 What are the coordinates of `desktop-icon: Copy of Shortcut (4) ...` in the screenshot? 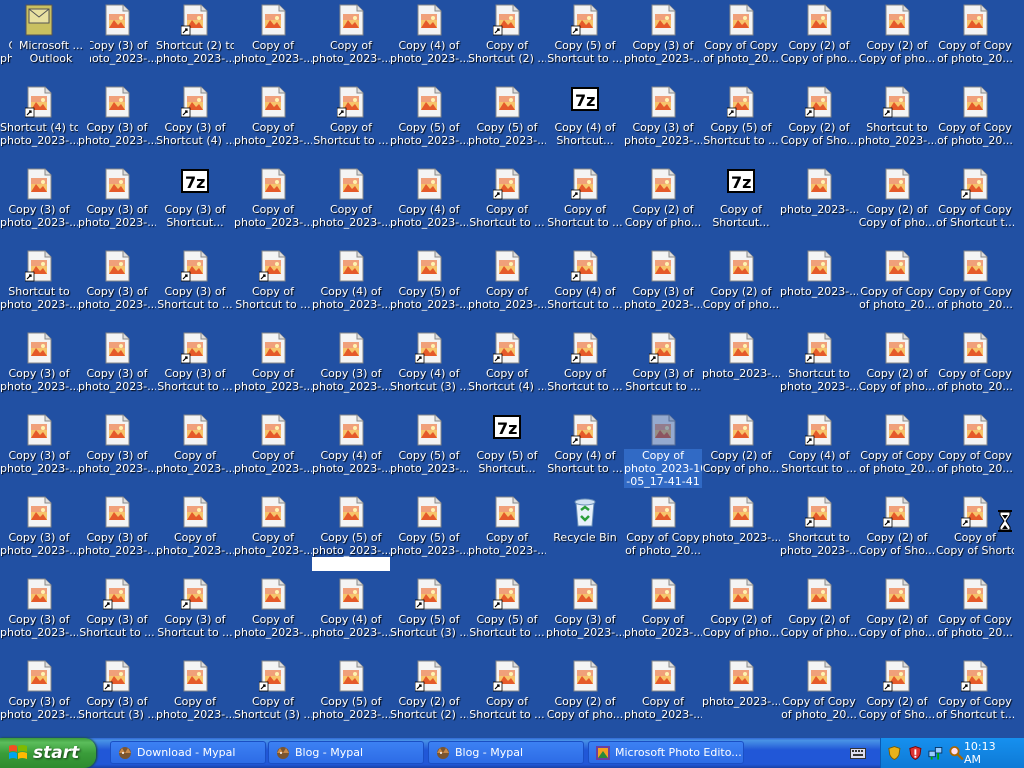 It's located at (507, 370).